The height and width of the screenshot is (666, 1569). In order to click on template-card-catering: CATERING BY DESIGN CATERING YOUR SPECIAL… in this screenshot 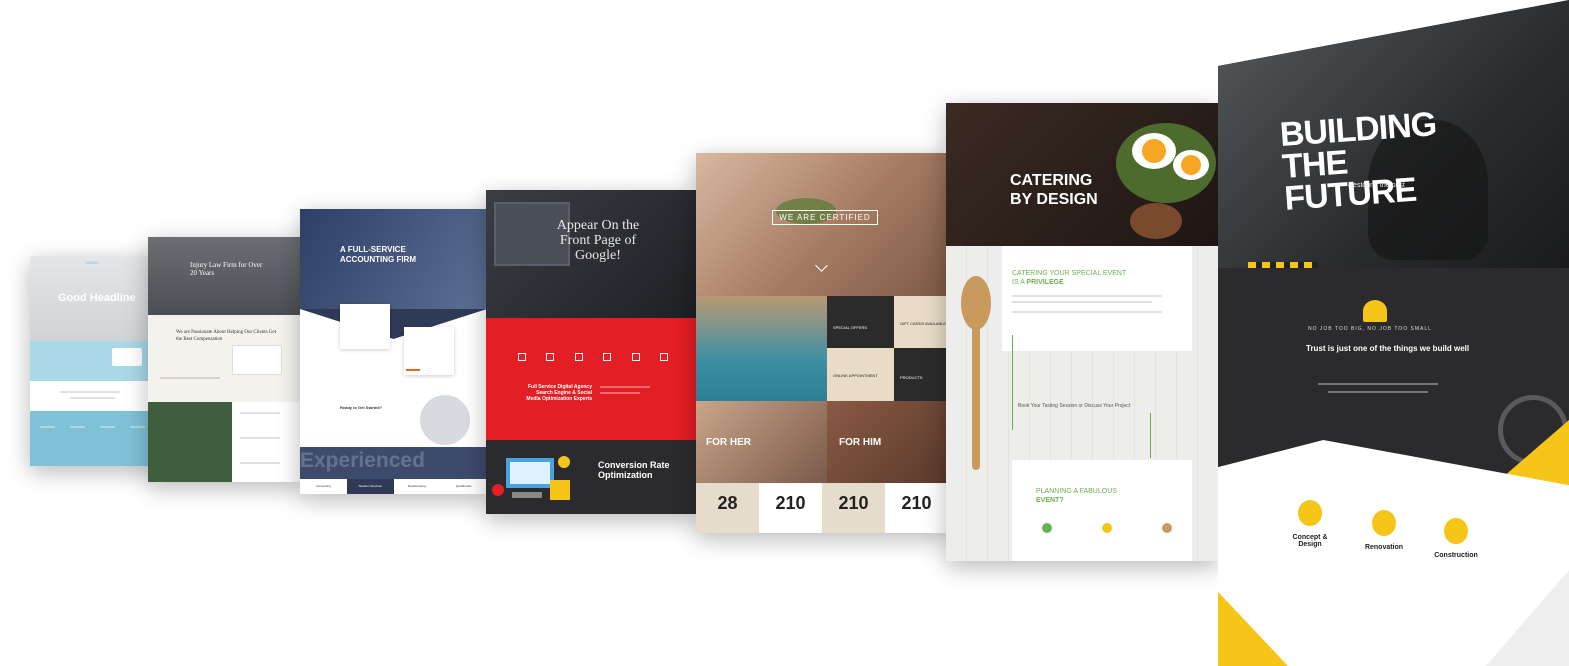, I will do `click(1082, 332)`.